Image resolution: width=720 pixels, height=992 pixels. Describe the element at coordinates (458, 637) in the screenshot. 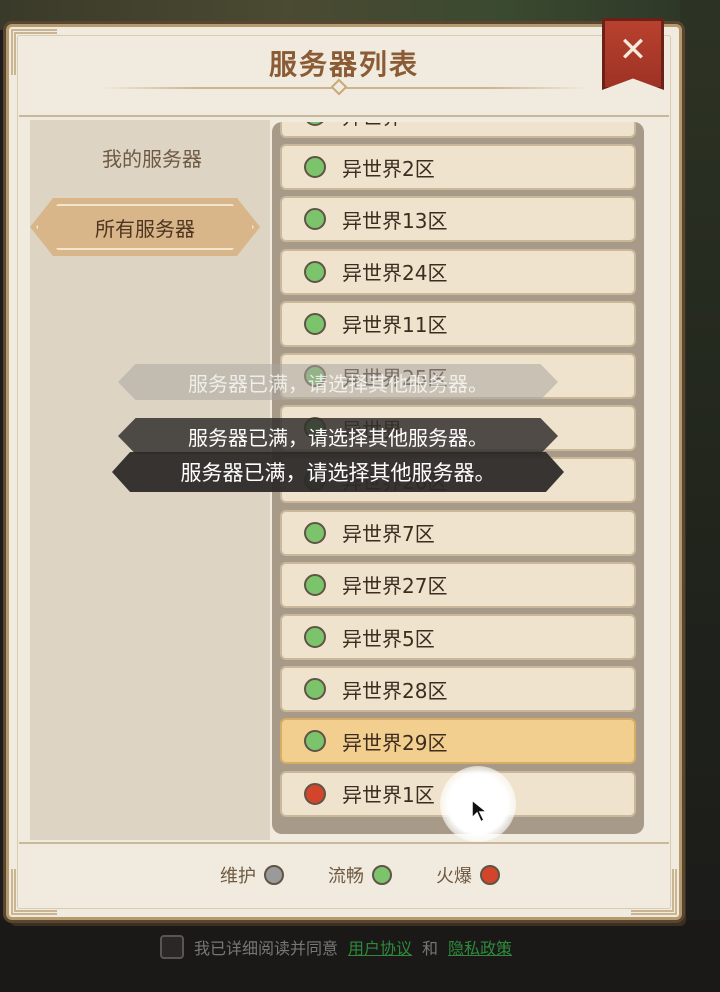

I see `server-row: 异世界5区` at that location.